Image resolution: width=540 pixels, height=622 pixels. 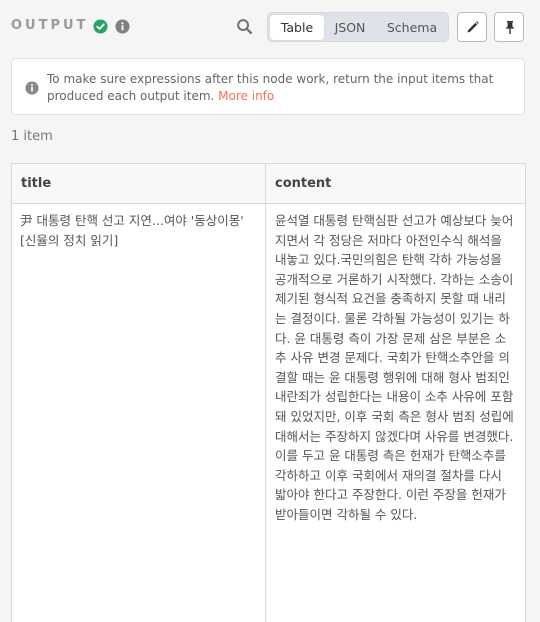 What do you see at coordinates (244, 26) in the screenshot?
I see `search-icon` at bounding box center [244, 26].